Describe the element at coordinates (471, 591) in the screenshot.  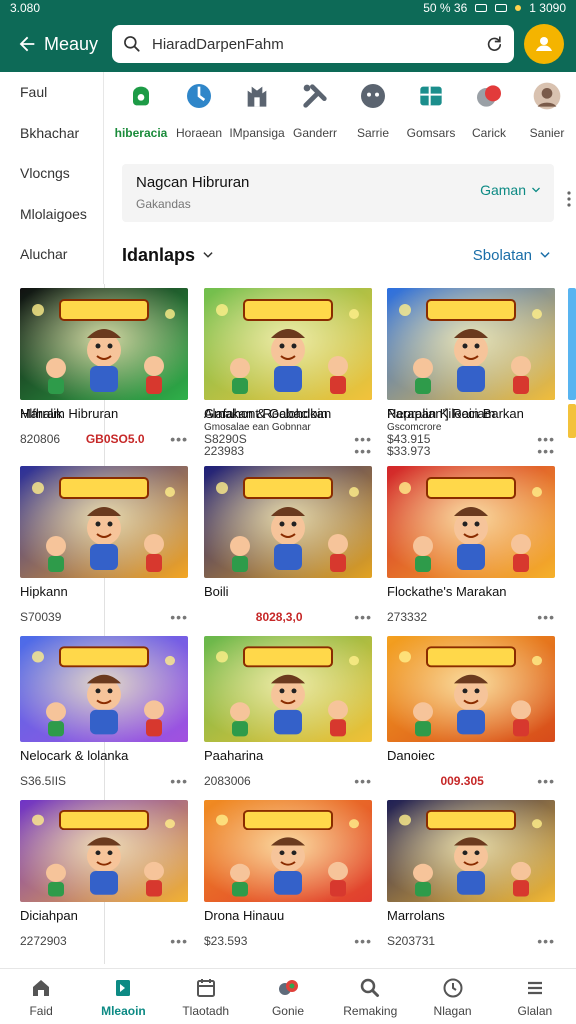
I see `game-title: Flockathe's Marakan` at that location.